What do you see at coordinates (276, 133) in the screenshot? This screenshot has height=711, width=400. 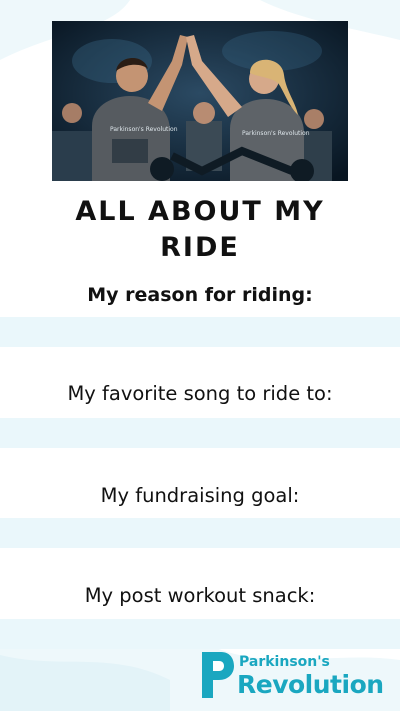 I see `shirt-text-right: Parkinson's Revolution` at bounding box center [276, 133].